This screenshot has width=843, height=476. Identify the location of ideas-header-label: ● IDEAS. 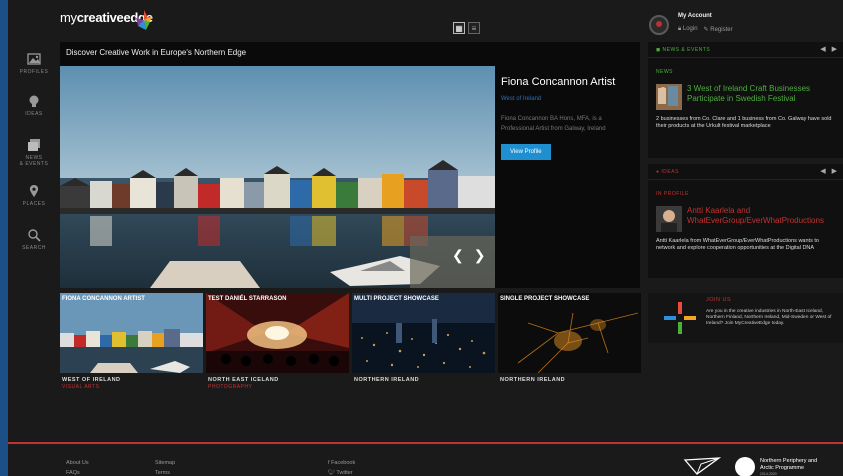
(667, 172).